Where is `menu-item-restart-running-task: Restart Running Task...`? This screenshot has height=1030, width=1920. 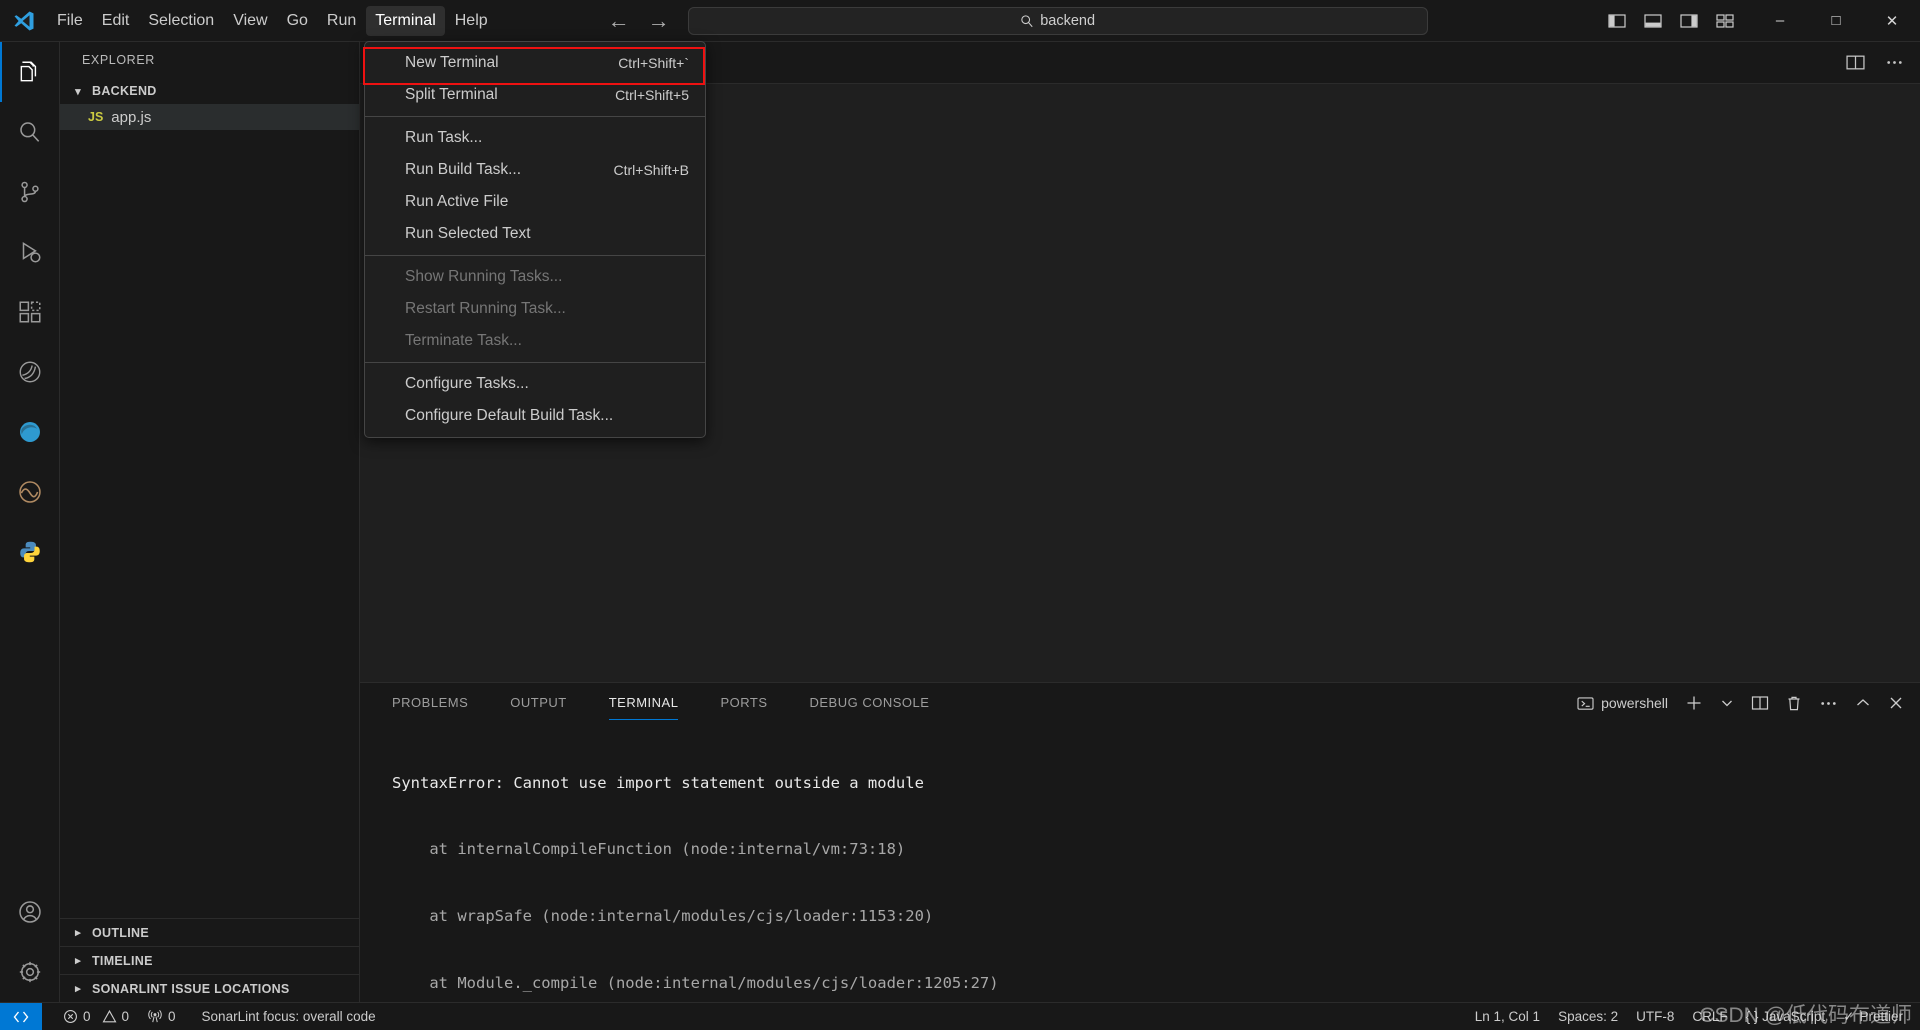
menu-item-restart-running-task: Restart Running Task... is located at coordinates (535, 309).